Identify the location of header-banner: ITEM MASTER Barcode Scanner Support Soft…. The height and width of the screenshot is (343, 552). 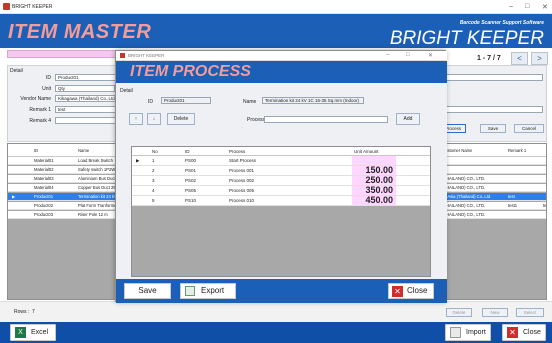
(276, 31).